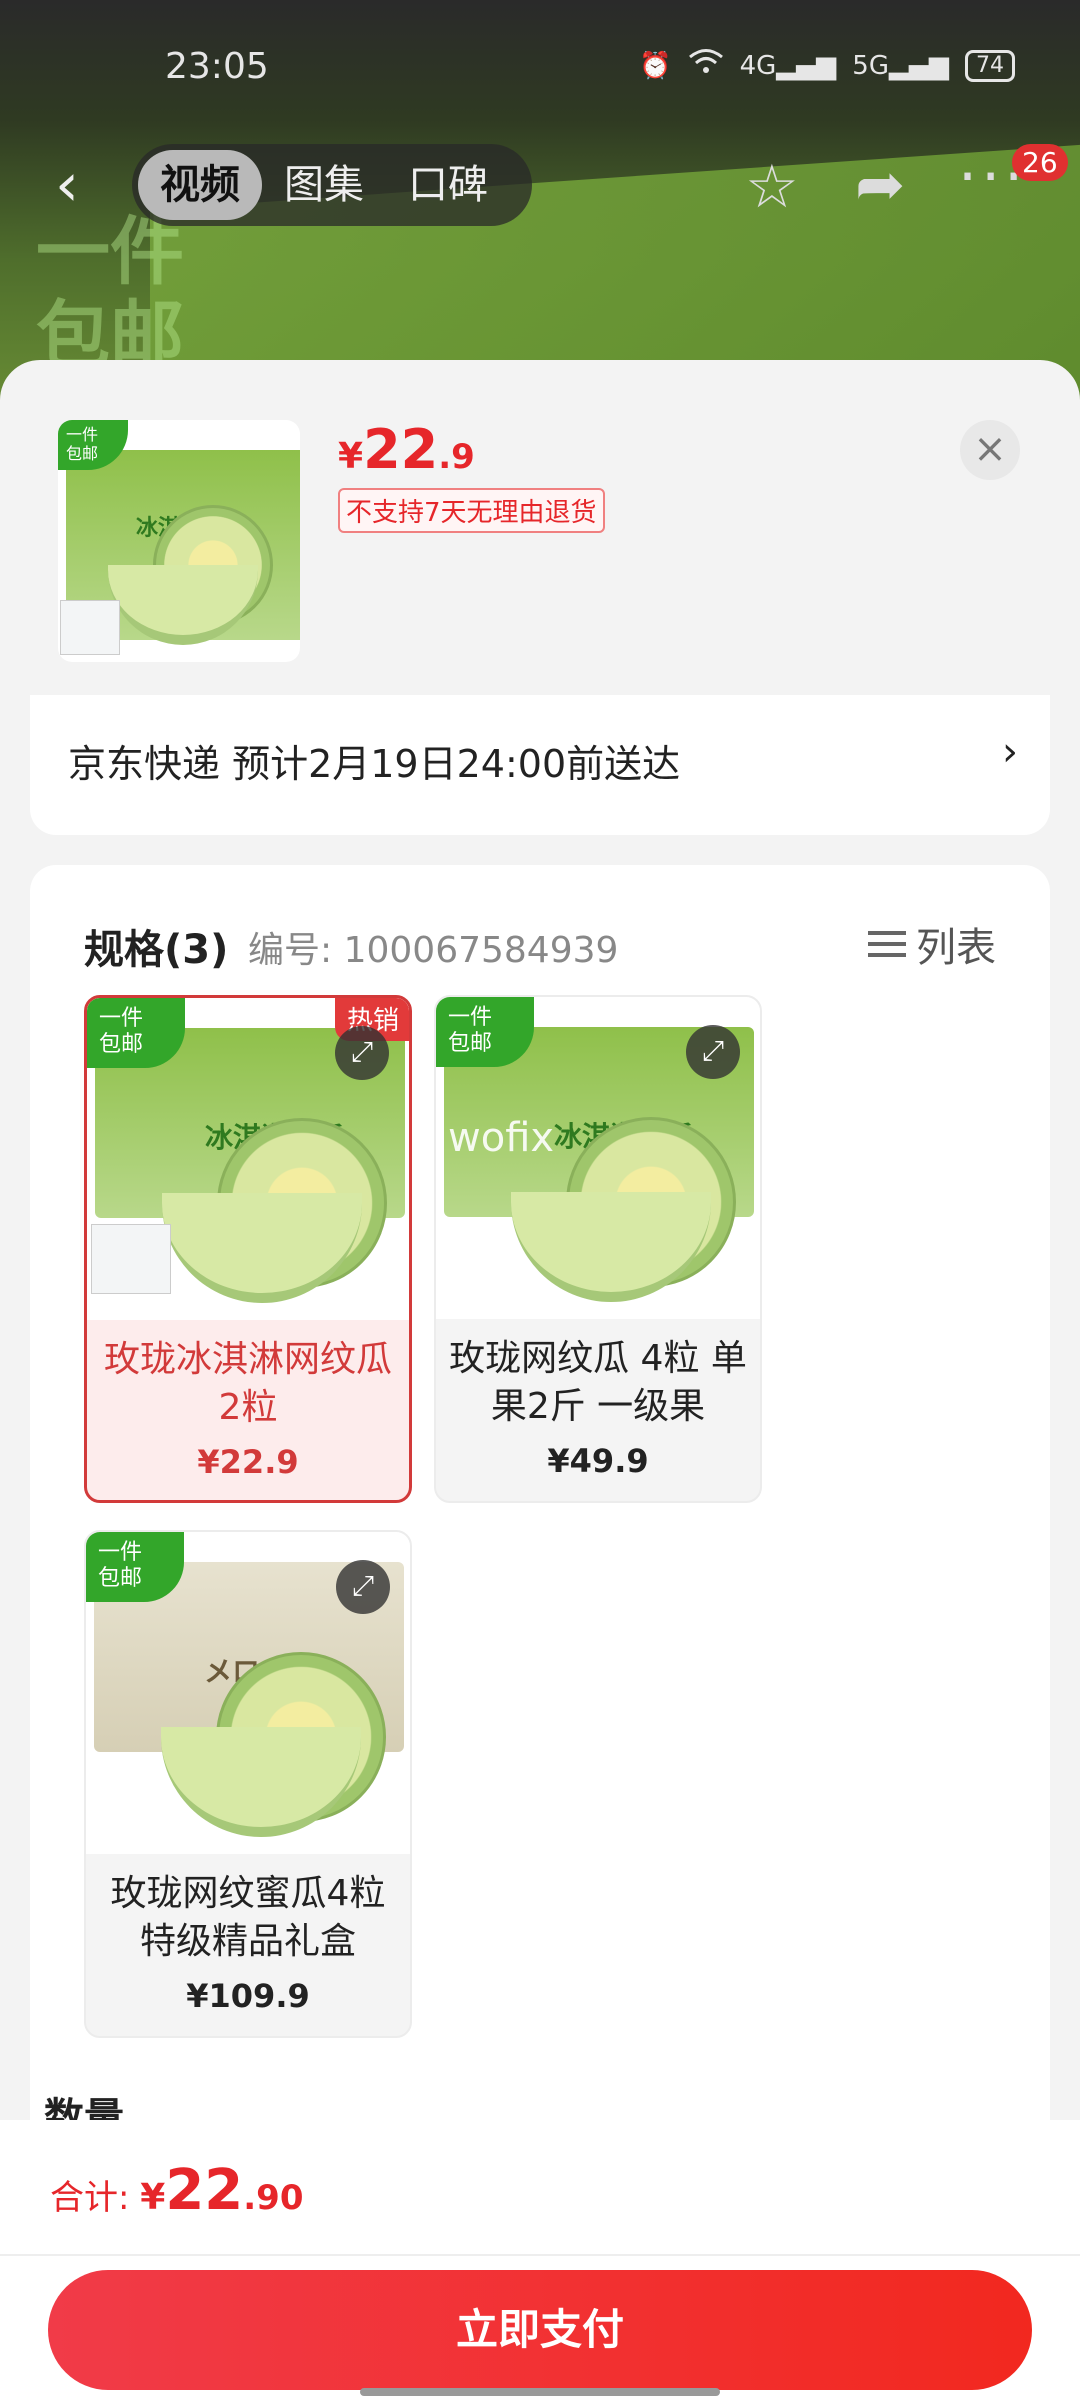 This screenshot has width=1080, height=2400. Describe the element at coordinates (598, 1461) in the screenshot. I see `option-price: ¥49.9` at that location.